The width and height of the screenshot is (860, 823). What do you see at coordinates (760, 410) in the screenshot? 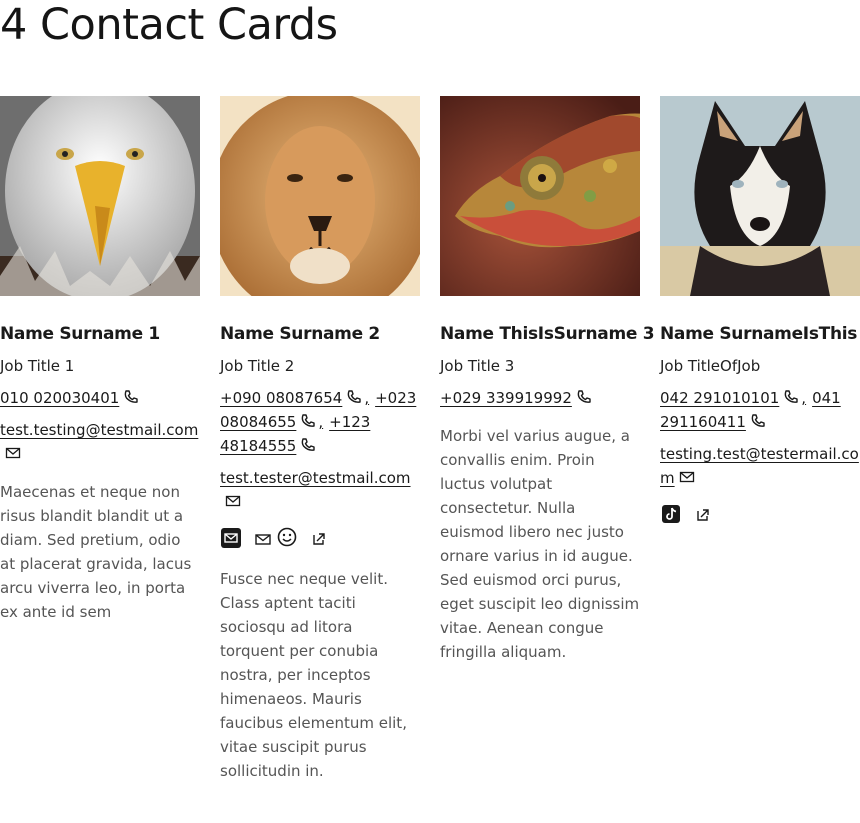
I see `phone-list: 042 291010101, 041 291160411` at bounding box center [760, 410].